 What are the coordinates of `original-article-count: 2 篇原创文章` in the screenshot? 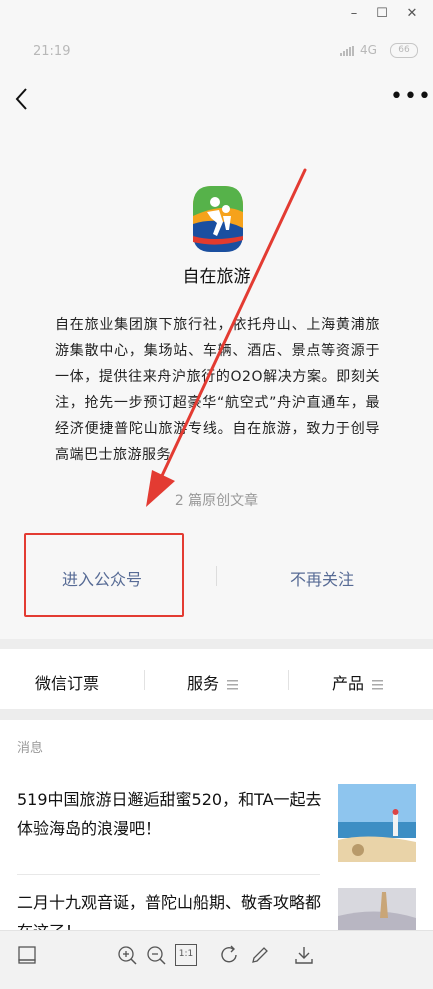 It's located at (216, 500).